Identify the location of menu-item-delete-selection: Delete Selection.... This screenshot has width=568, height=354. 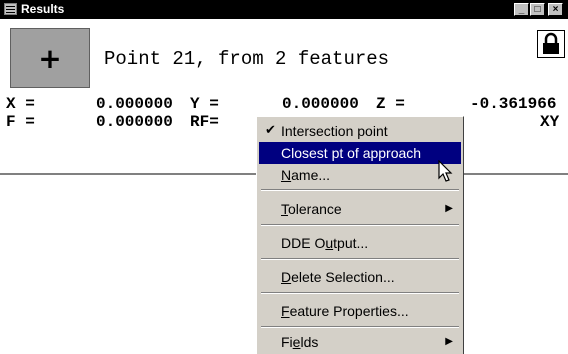
(360, 277).